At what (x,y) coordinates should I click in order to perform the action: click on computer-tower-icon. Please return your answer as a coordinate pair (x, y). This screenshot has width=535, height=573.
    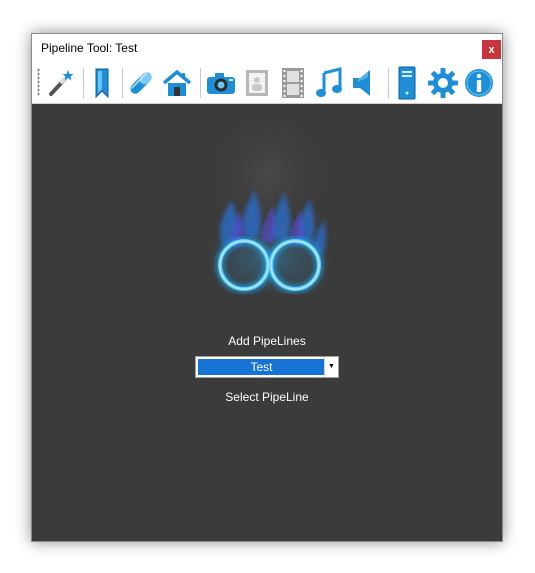
    Looking at the image, I should click on (407, 83).